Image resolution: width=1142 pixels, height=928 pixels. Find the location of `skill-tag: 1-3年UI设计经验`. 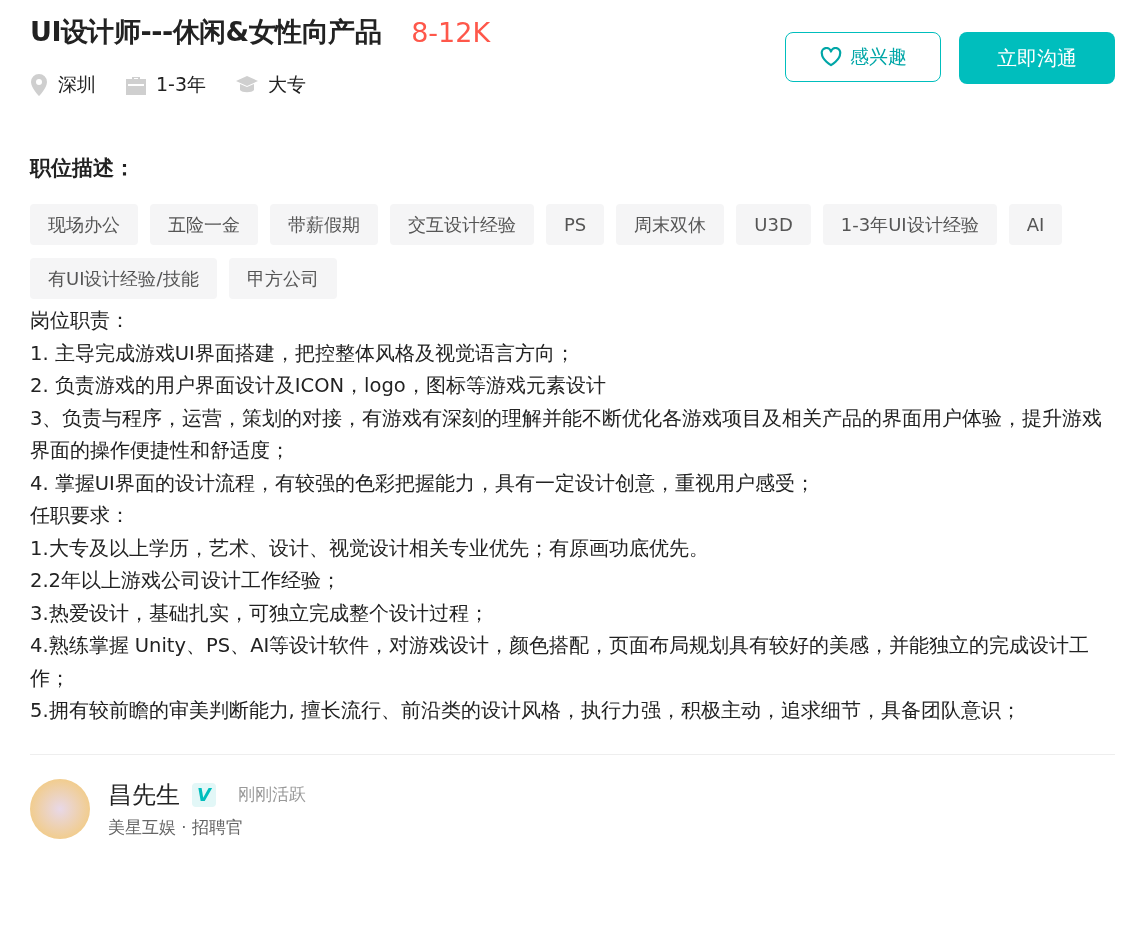

skill-tag: 1-3年UI设计经验 is located at coordinates (909, 224).